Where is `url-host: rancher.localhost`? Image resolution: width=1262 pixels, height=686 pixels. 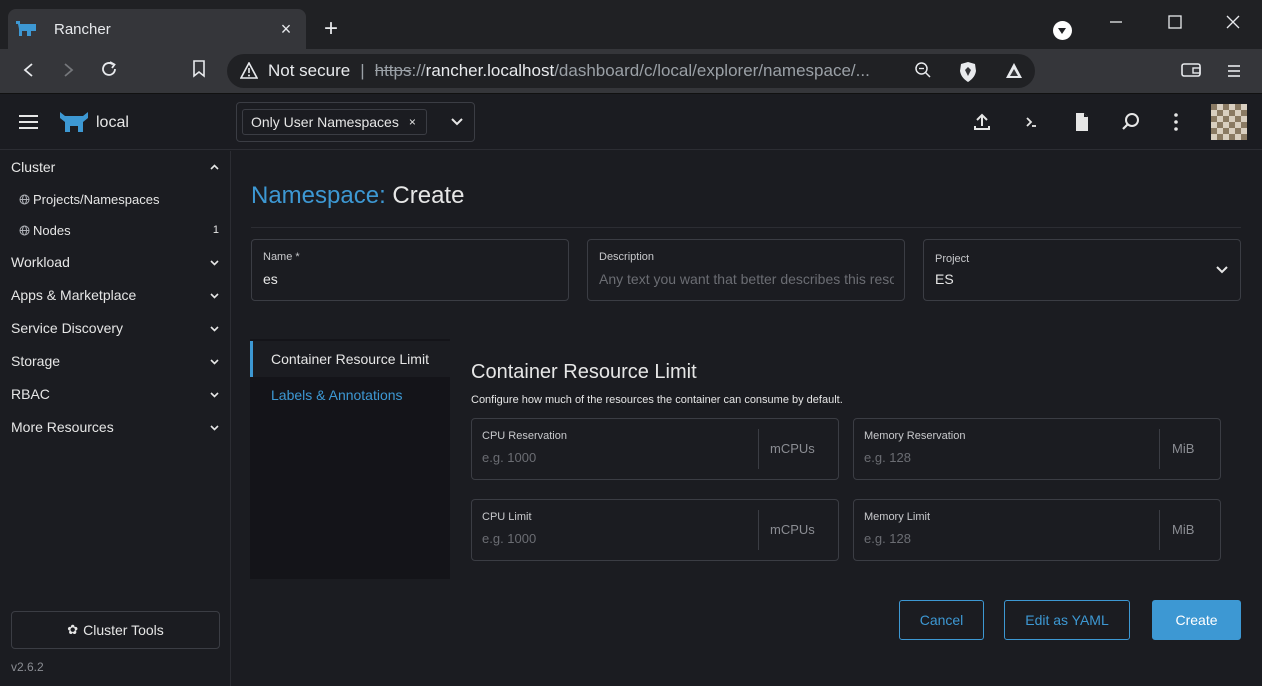 url-host: rancher.localhost is located at coordinates (490, 70).